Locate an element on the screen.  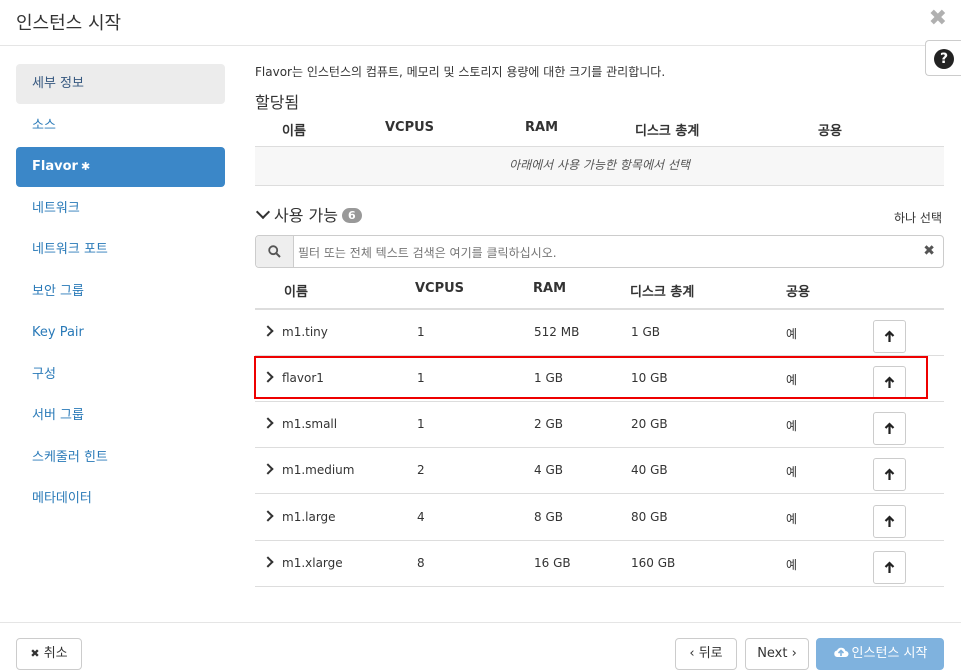
search-bar: ✖ is located at coordinates (599, 252).